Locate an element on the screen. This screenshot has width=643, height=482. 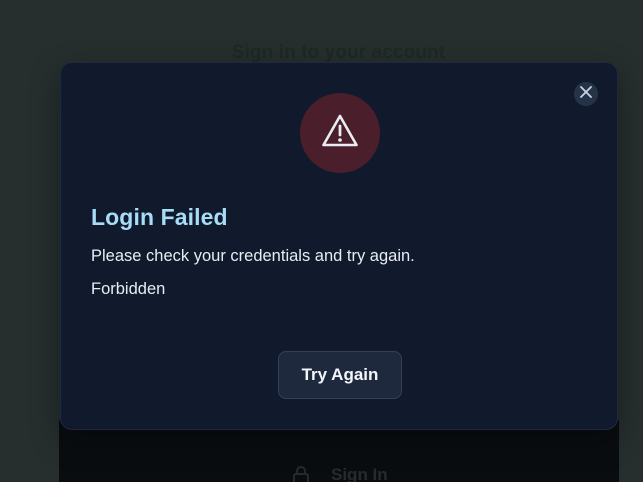
error-detail: Forbidden is located at coordinates (128, 289).